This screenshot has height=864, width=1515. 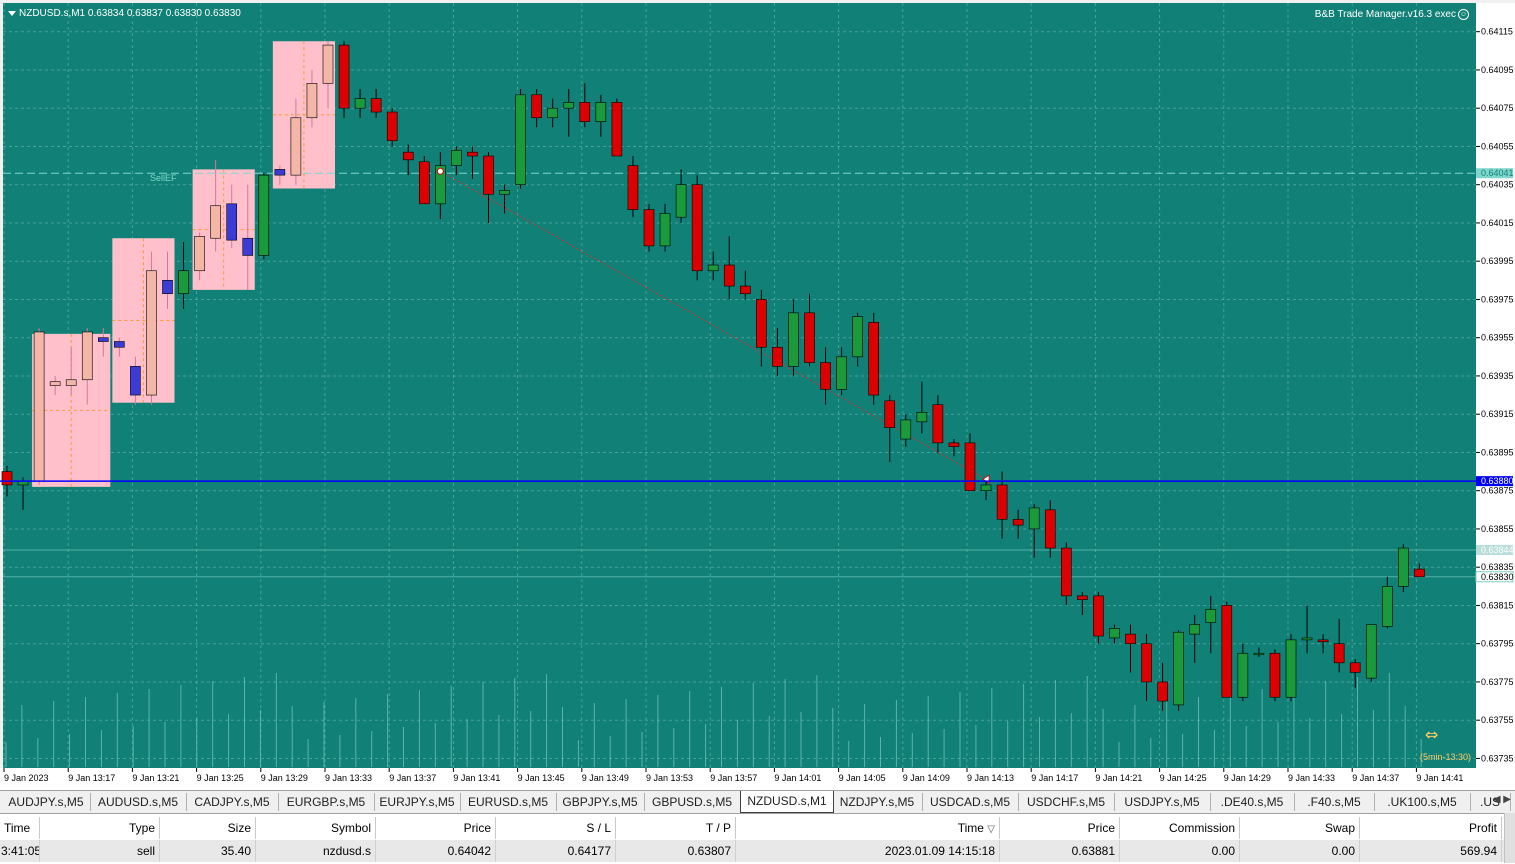 I want to click on tab-eurgbp-s-m5: EURGBP.s,M5, so click(x=326, y=802).